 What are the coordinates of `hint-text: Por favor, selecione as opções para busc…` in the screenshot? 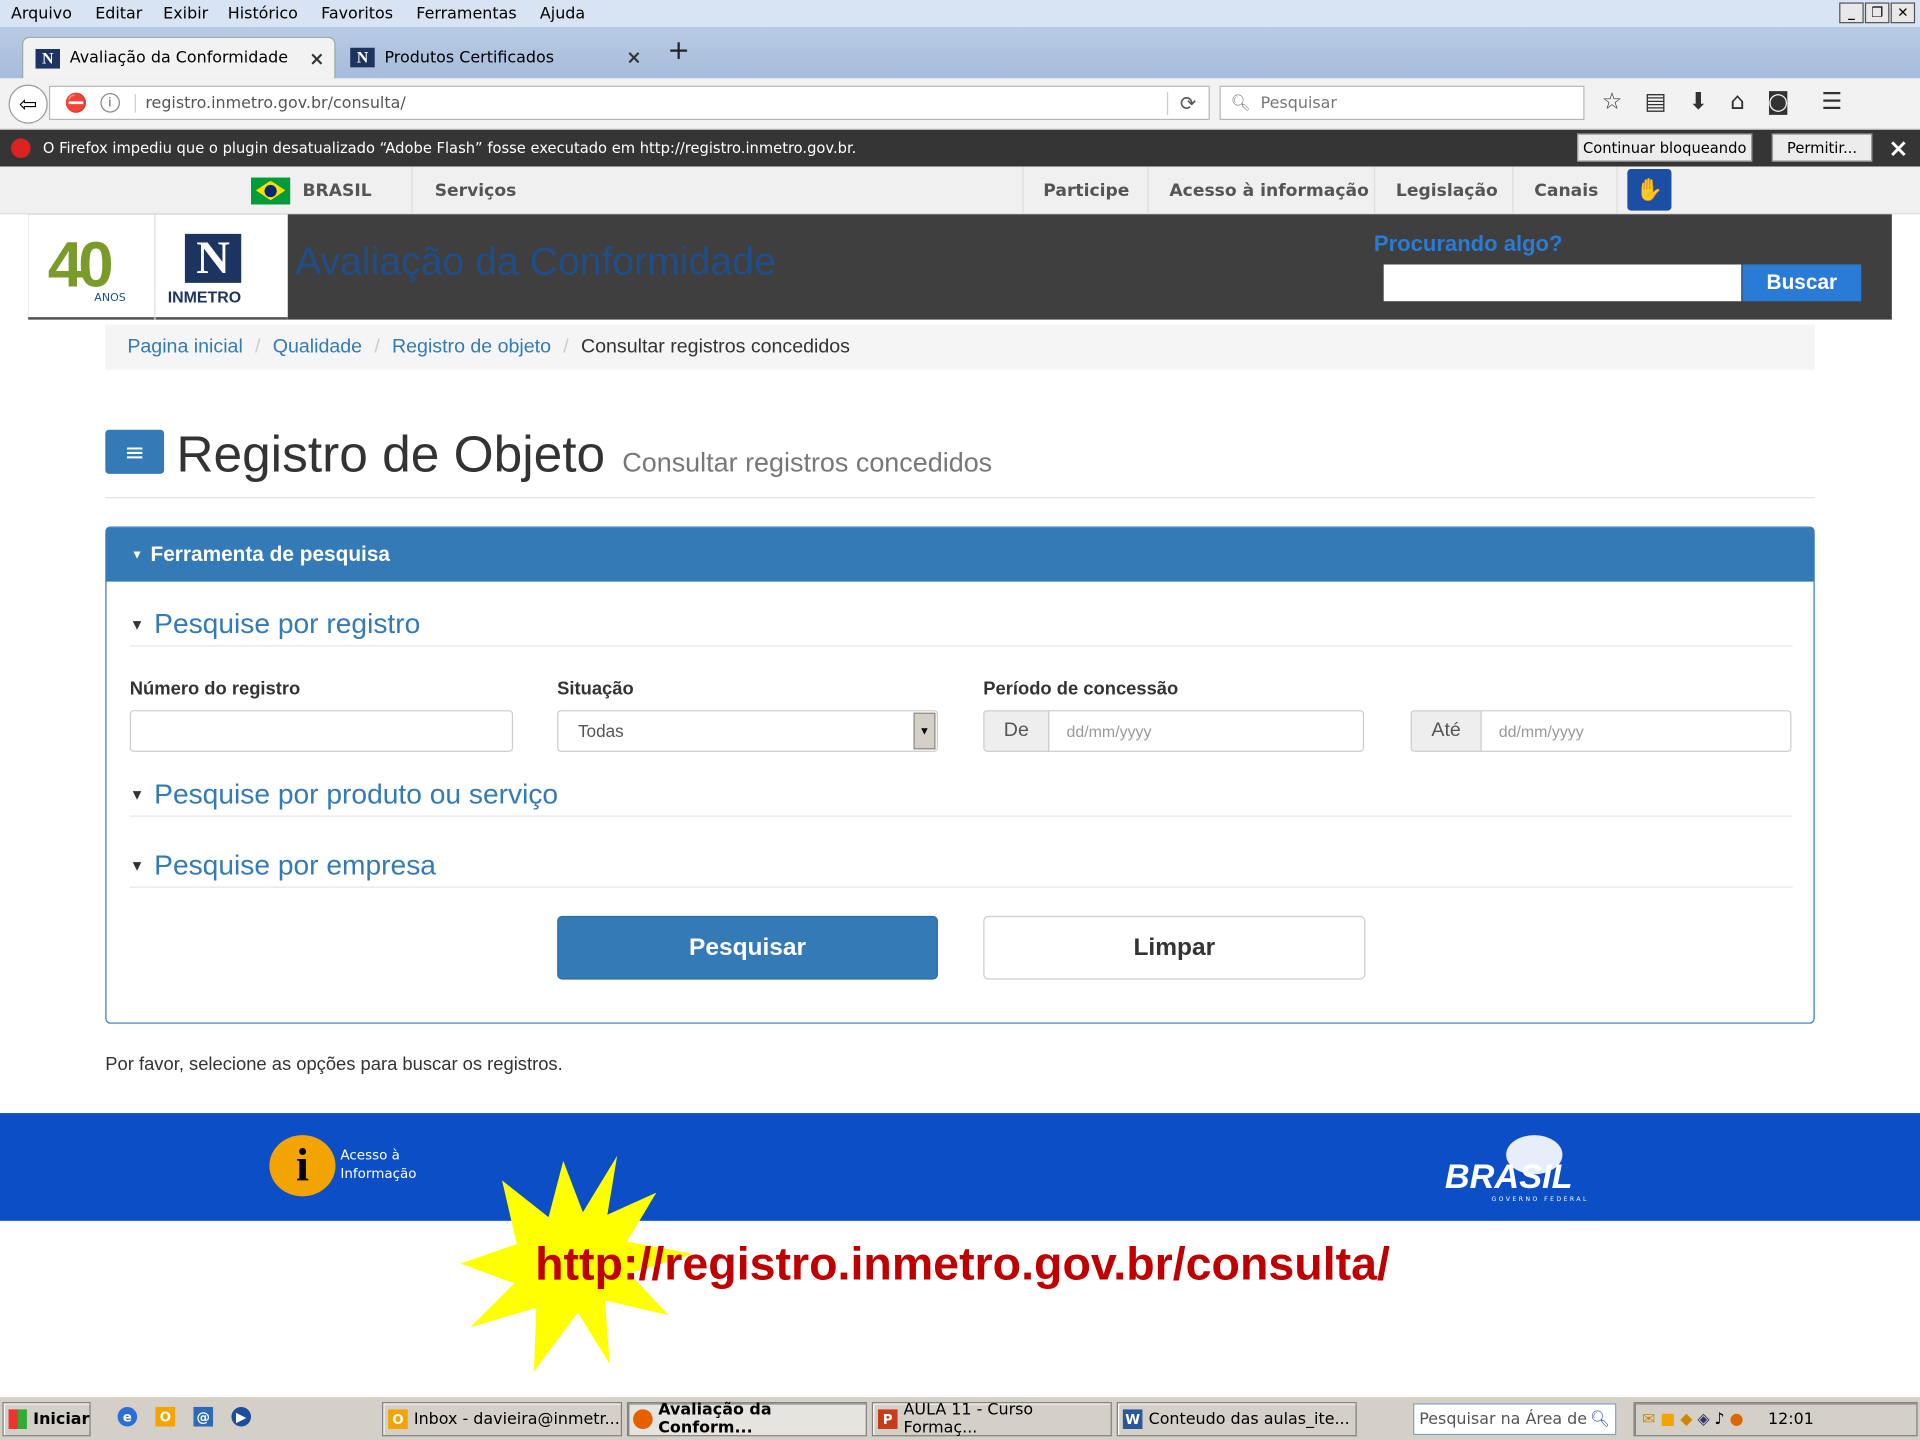 It's located at (334, 1065).